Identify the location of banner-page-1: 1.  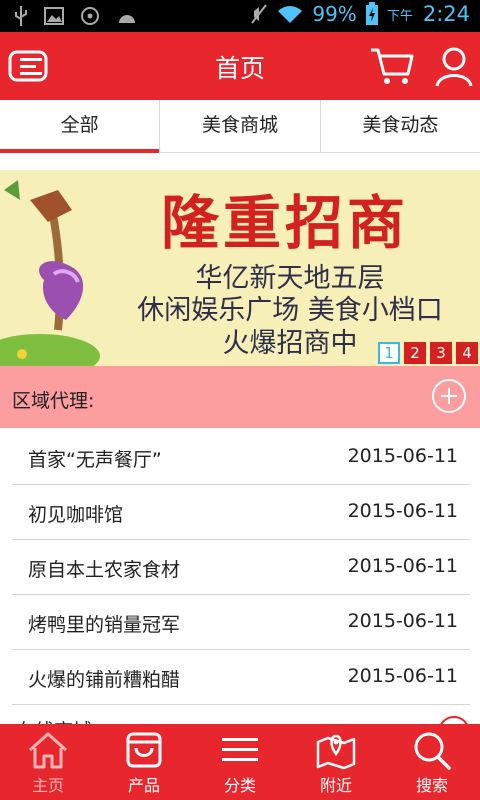
(389, 353).